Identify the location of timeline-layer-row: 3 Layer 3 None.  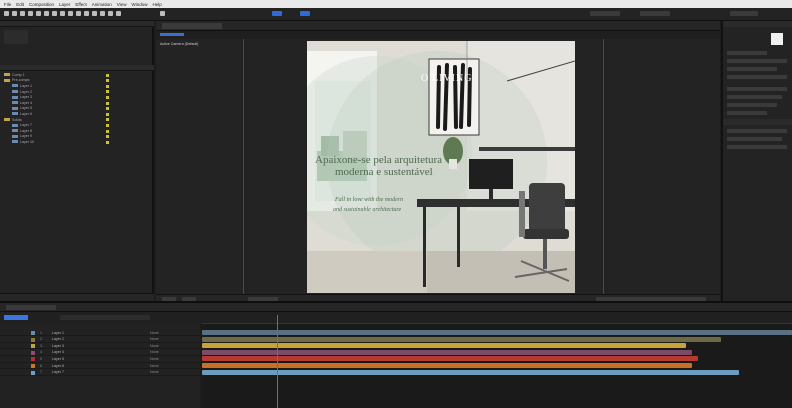
(100, 346).